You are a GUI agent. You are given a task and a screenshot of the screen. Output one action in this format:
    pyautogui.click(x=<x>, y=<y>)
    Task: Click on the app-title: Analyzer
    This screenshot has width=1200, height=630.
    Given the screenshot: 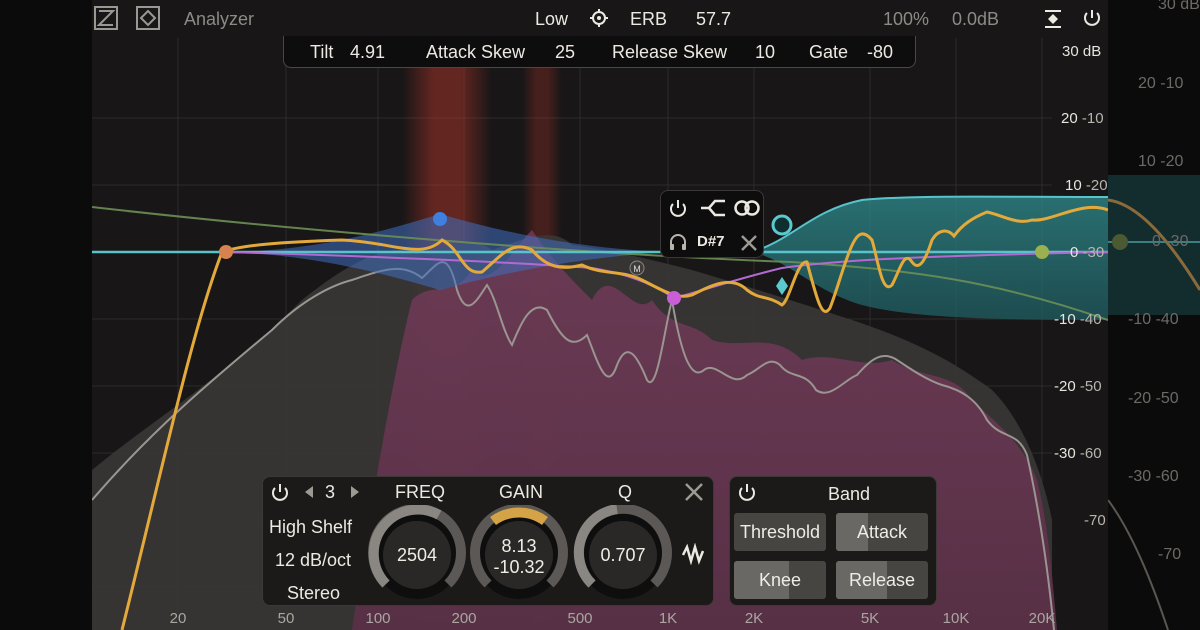 What is the action you would take?
    pyautogui.click(x=219, y=19)
    